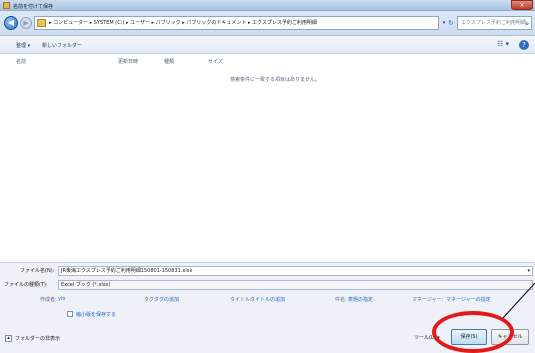 This screenshot has width=535, height=353. Describe the element at coordinates (267, 299) in the screenshot. I see `title-value: タイトルの追加` at that location.